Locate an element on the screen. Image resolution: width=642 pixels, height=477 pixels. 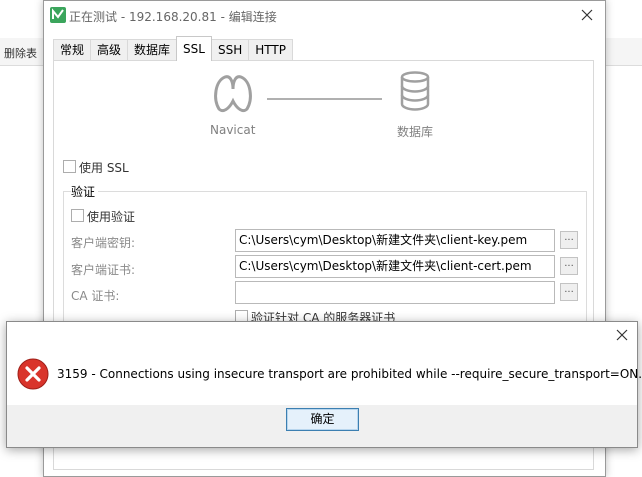
use-ssl-label: 使用 SSL is located at coordinates (104, 168).